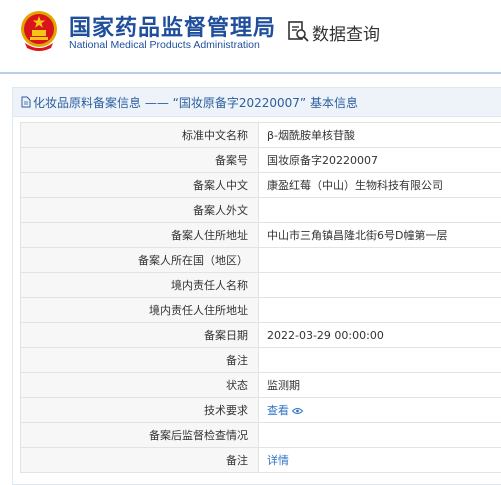 The image size is (501, 485). I want to click on field-value: 中山市三角镇昌隆北街6号D幢第一层, so click(380, 235).